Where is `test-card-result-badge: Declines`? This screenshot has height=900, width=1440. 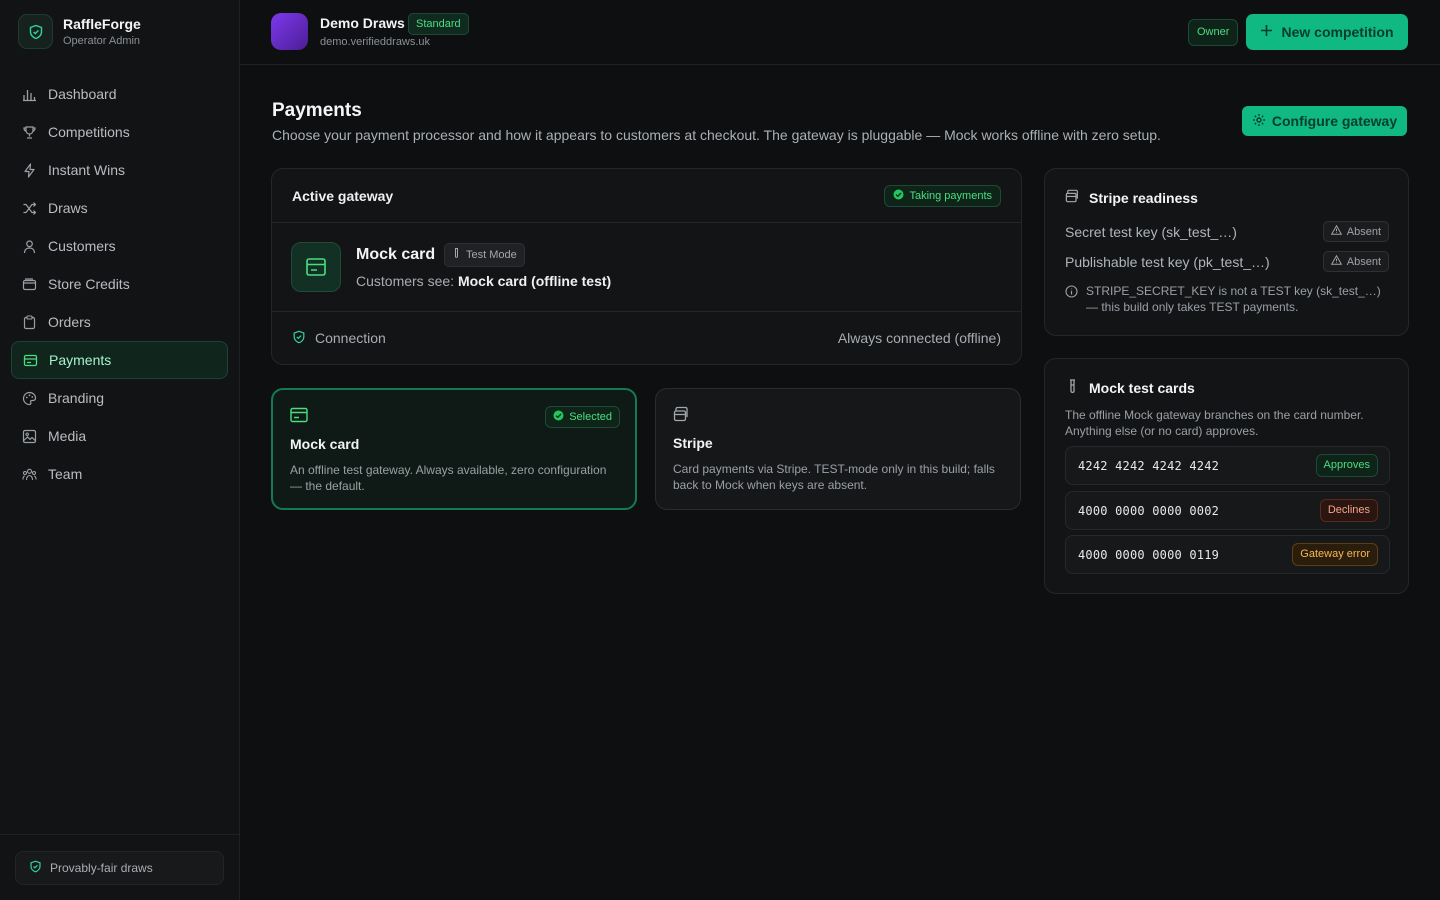
test-card-result-badge: Declines is located at coordinates (1348, 510).